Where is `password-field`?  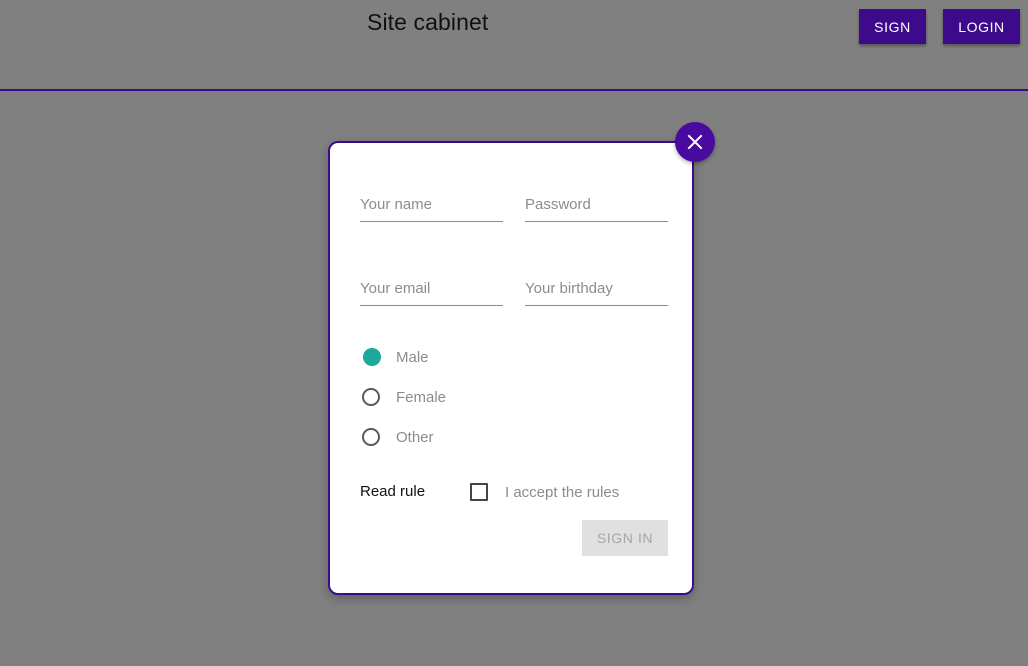
password-field is located at coordinates (596, 205).